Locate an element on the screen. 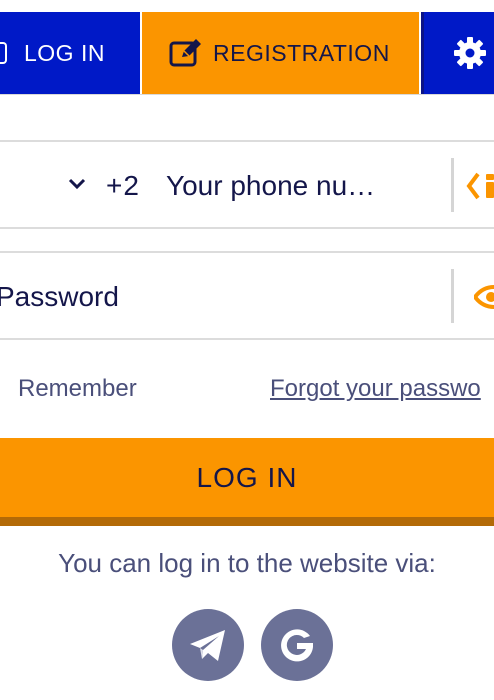 Image resolution: width=494 pixels, height=700 pixels. tab-settings is located at coordinates (457, 53).